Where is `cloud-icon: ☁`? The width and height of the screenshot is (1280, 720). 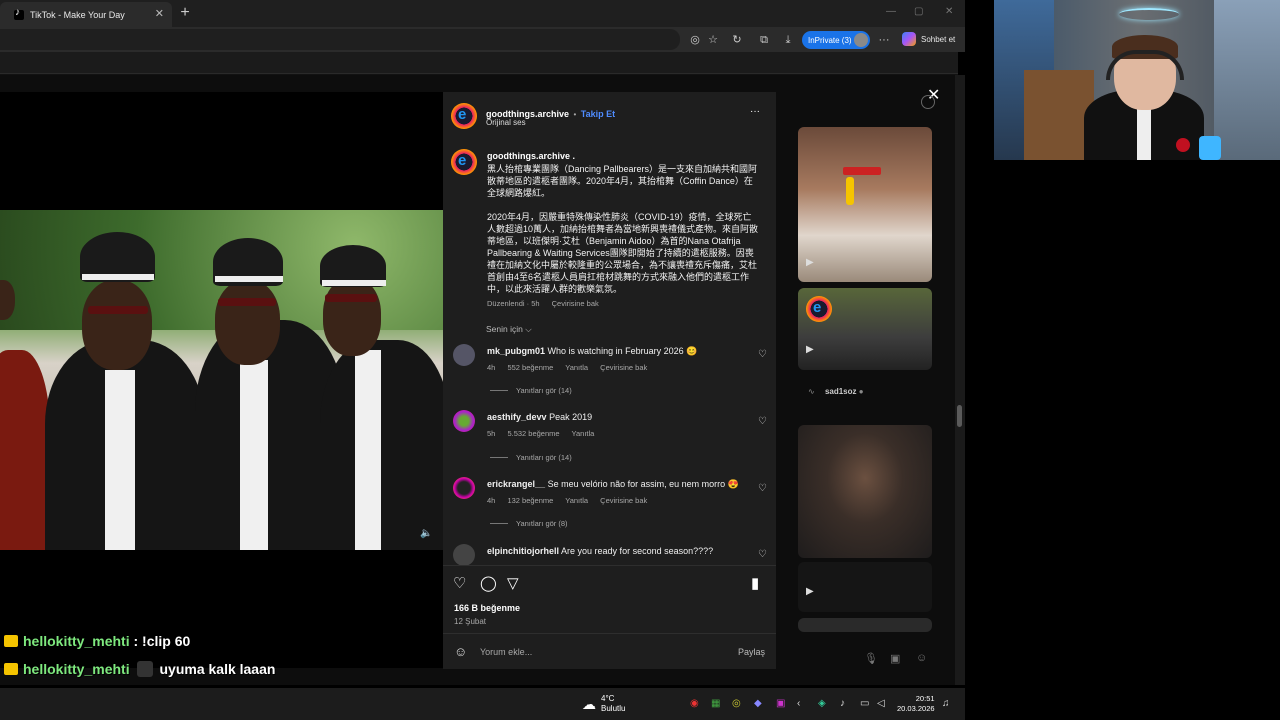 cloud-icon: ☁ is located at coordinates (589, 703).